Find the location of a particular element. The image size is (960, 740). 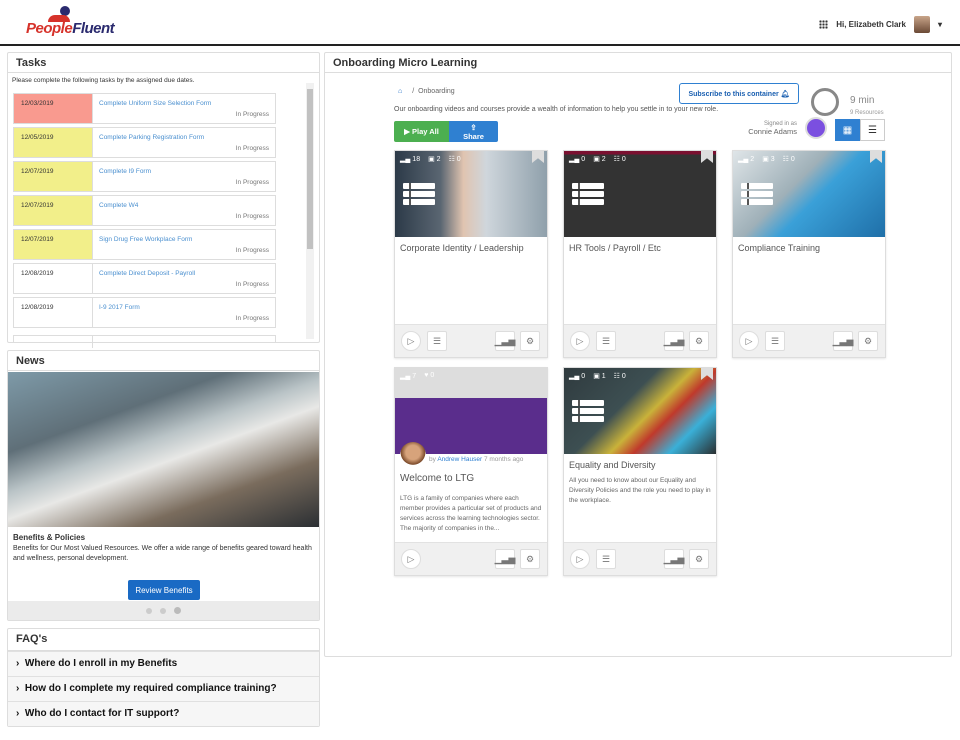

course-card: ▂▄ 2 ▣ 3 ☷ 0 Compliance Training ▷ ☰ ▁▃▅ ⚙ is located at coordinates (809, 254).